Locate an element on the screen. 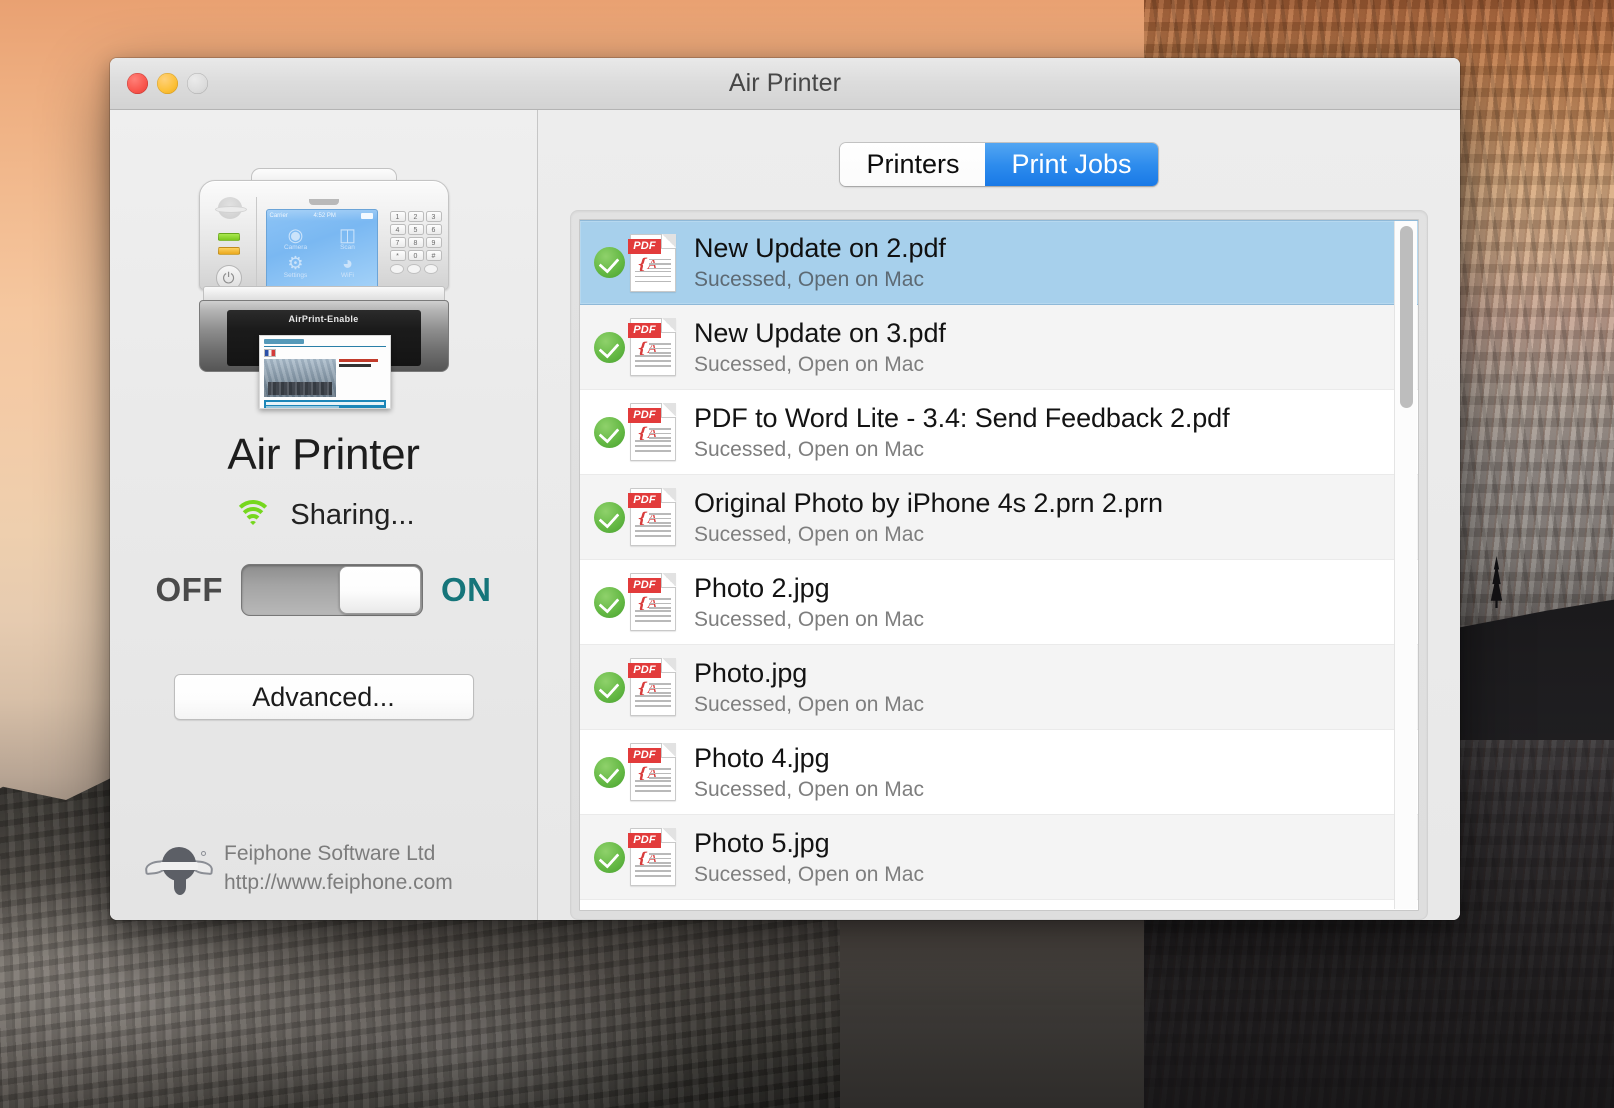 This screenshot has height=1108, width=1614. close-button is located at coordinates (137, 83).